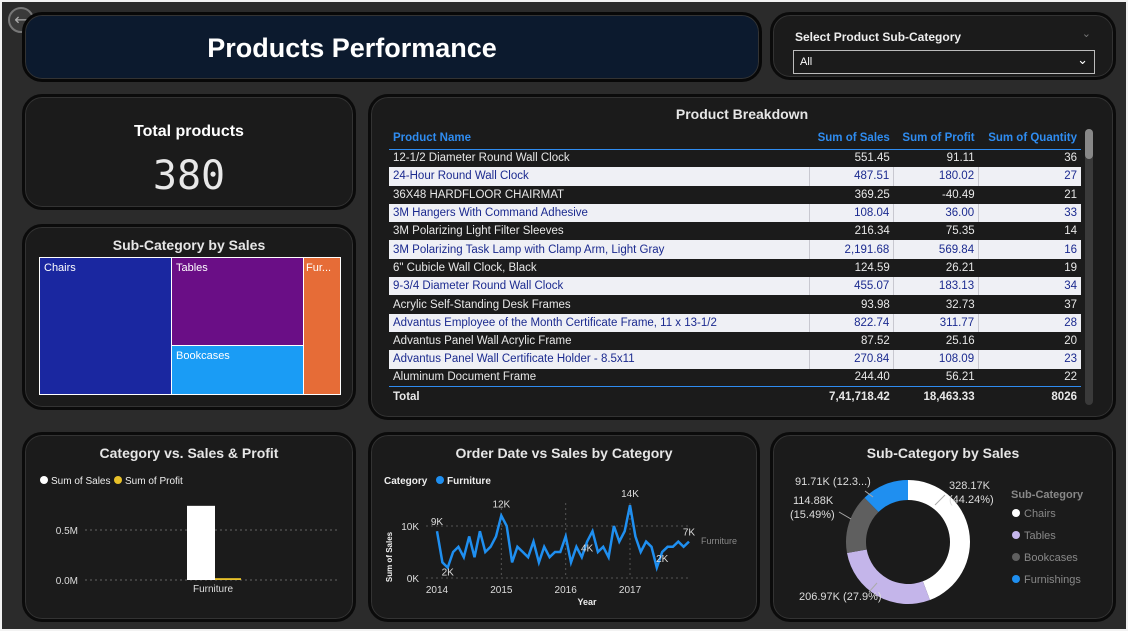  I want to click on data-label: 2K, so click(662, 559).